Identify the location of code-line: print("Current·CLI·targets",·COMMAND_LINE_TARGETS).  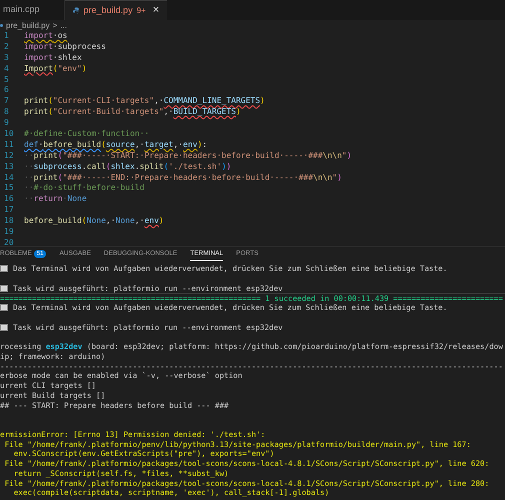
(144, 102).